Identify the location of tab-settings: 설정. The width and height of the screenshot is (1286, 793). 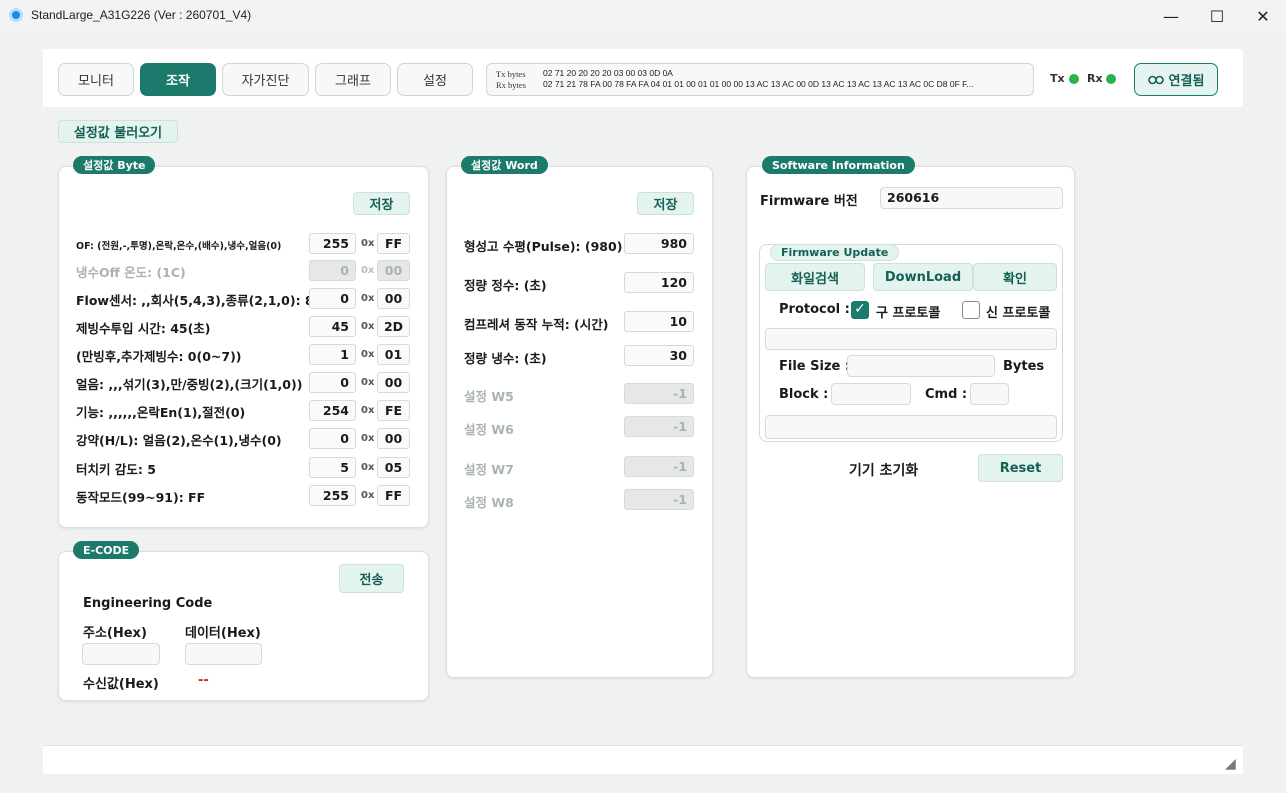
(435, 79).